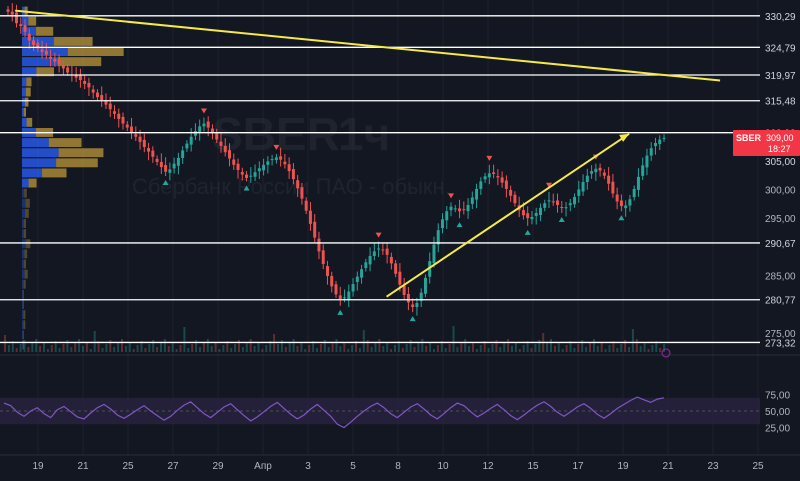 Image resolution: width=800 pixels, height=481 pixels. I want to click on time-axis-label: 23, so click(713, 466).